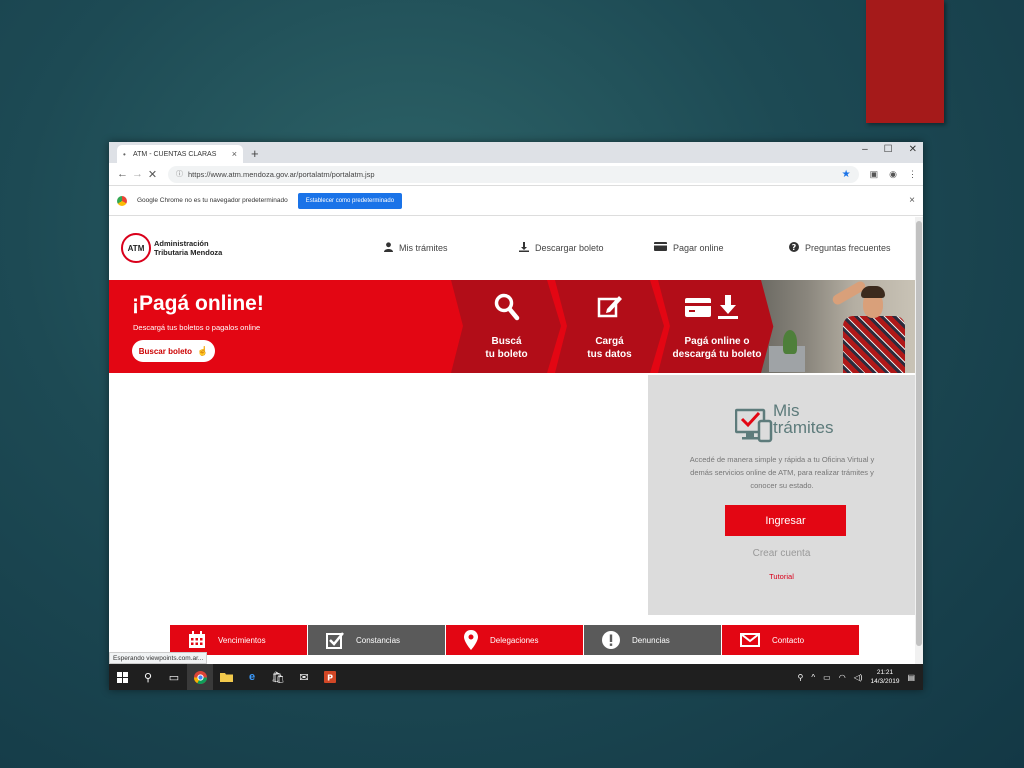 The width and height of the screenshot is (1024, 768). Describe the element at coordinates (813, 677) in the screenshot. I see `chevron-up-icon: ^` at that location.